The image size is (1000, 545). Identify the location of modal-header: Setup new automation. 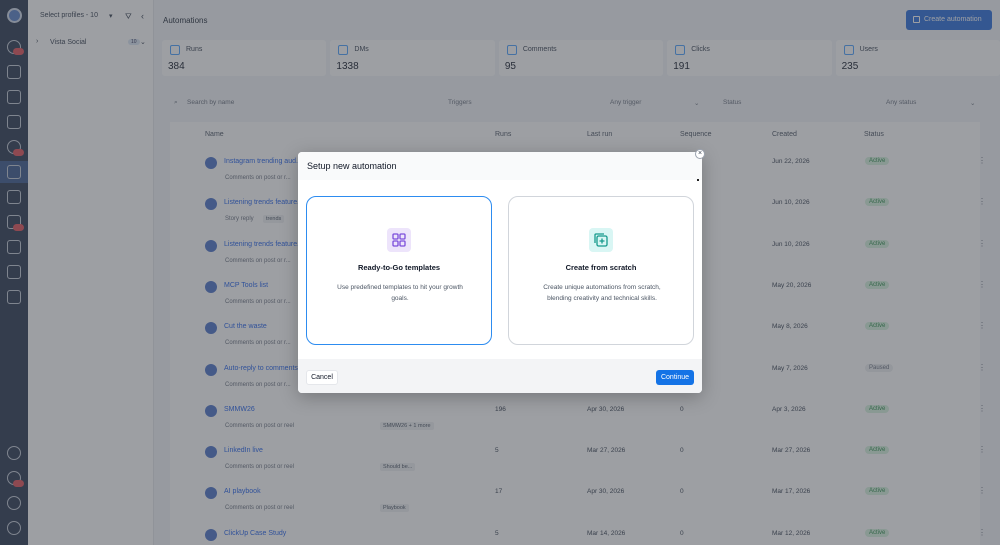
(500, 166).